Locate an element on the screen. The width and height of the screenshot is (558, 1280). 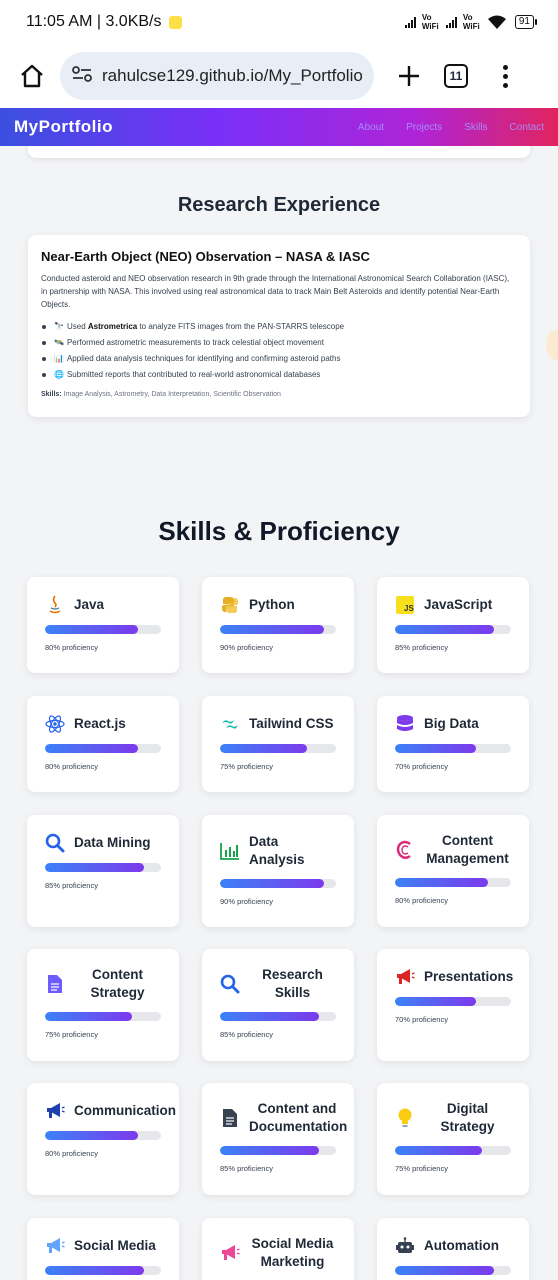
cms-icon is located at coordinates (405, 850).